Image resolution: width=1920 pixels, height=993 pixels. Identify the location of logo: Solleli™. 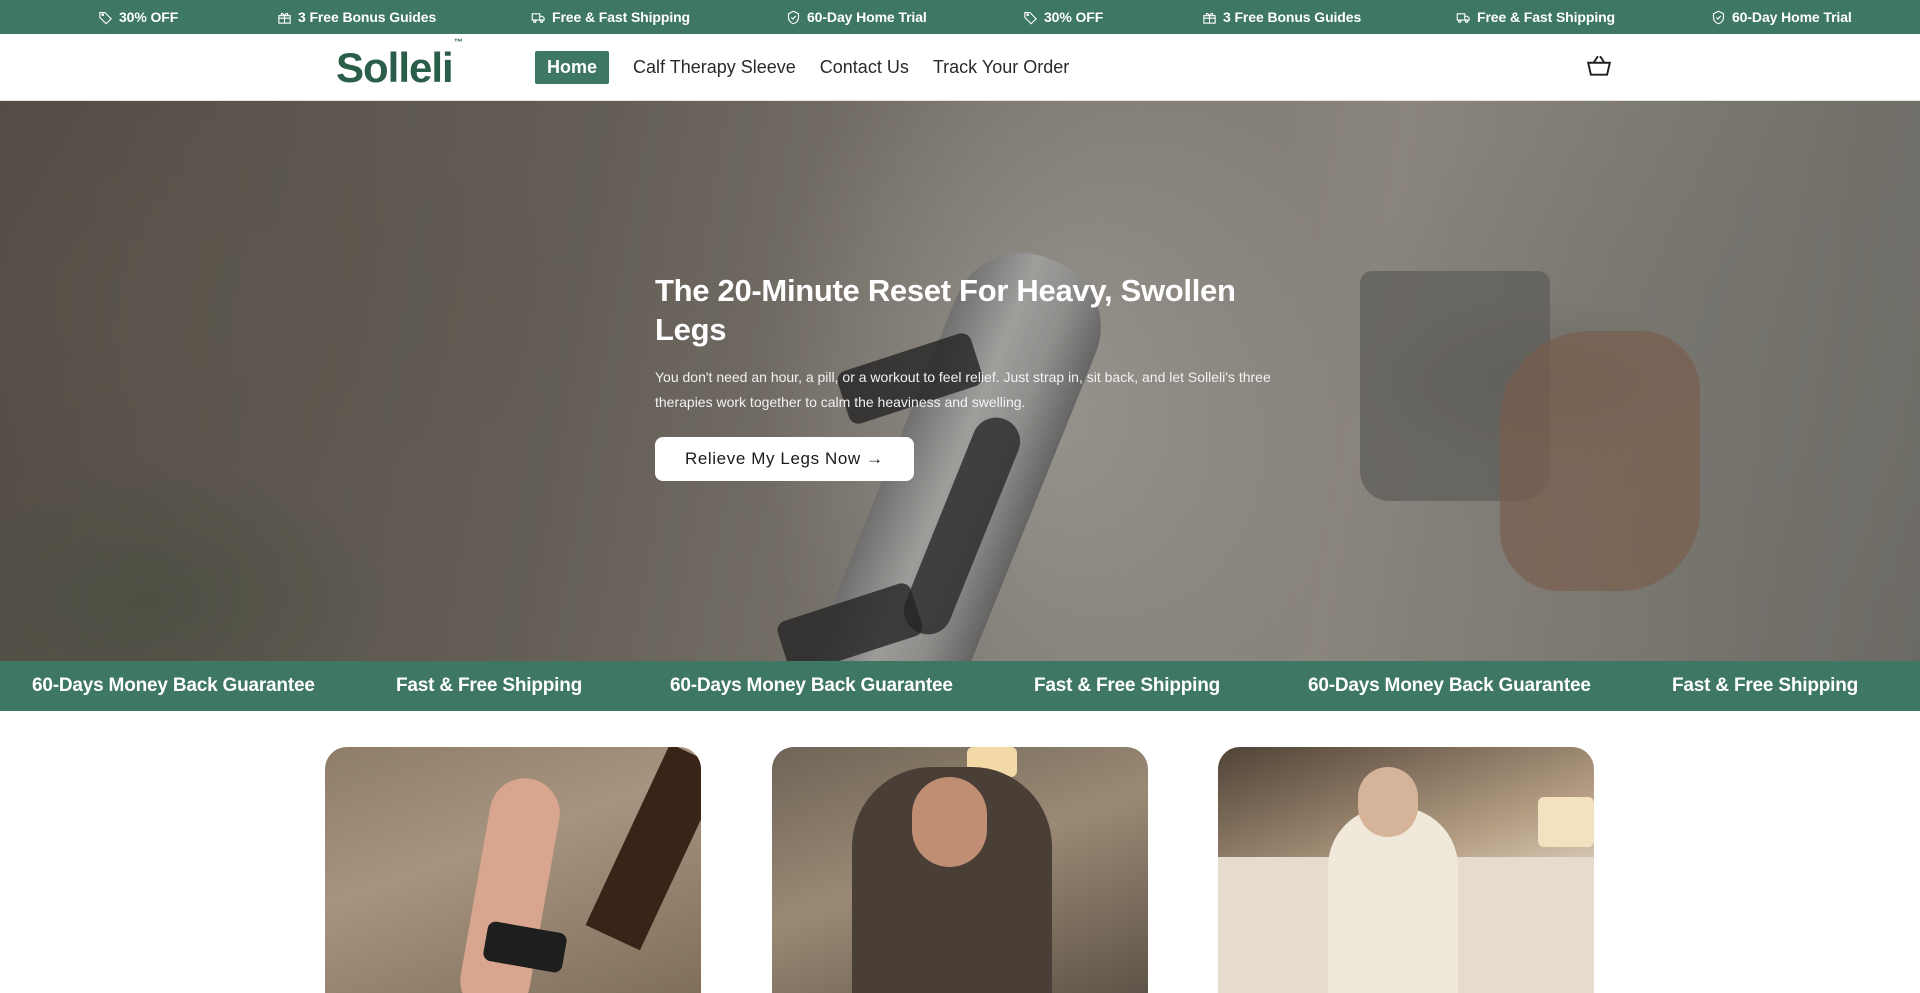
(399, 64).